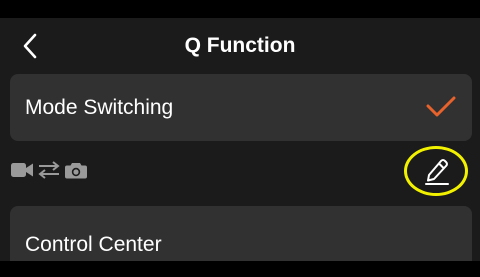  Describe the element at coordinates (76, 170) in the screenshot. I see `photo-camera-icon` at that location.